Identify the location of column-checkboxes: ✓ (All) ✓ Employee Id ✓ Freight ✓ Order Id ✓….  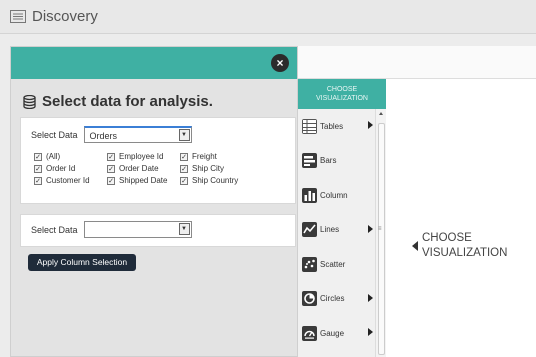
(159, 168).